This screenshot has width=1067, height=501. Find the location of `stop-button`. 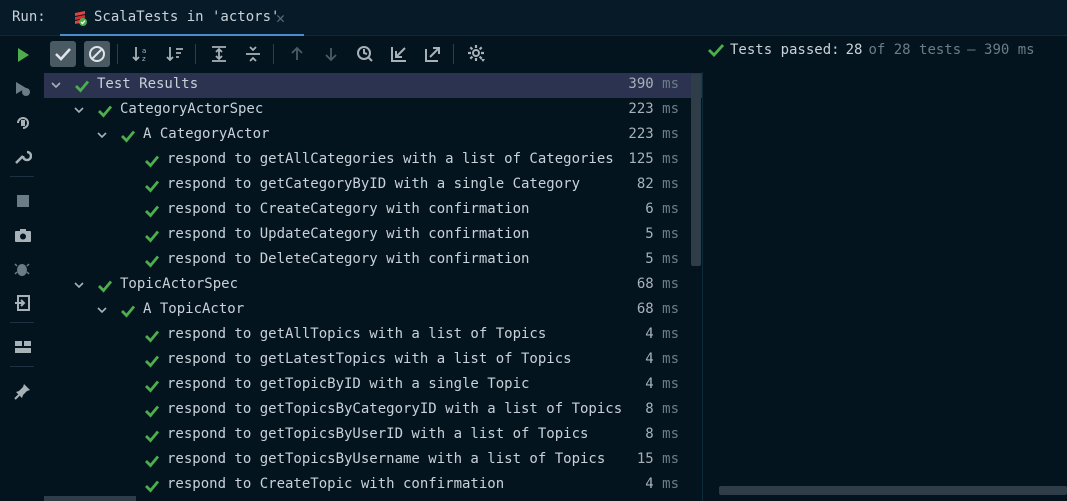

stop-button is located at coordinates (23, 201).